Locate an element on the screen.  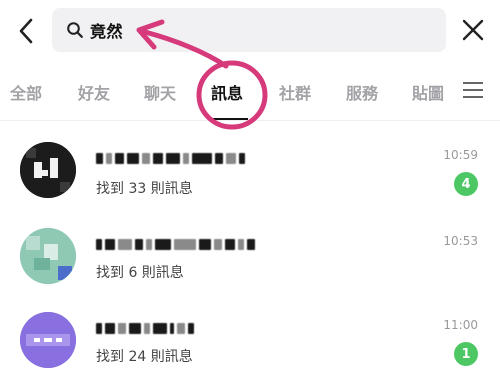
tab-messages: 訊息 is located at coordinates (227, 92).